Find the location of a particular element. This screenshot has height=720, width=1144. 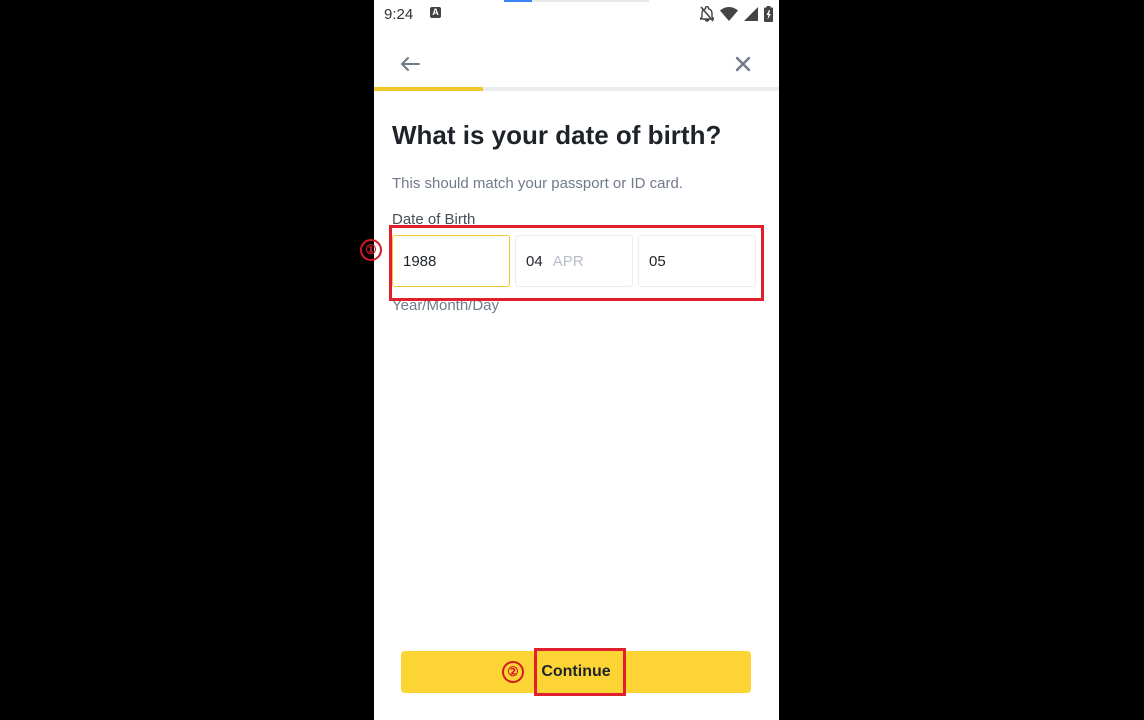

continue-button: Continue is located at coordinates (576, 672).